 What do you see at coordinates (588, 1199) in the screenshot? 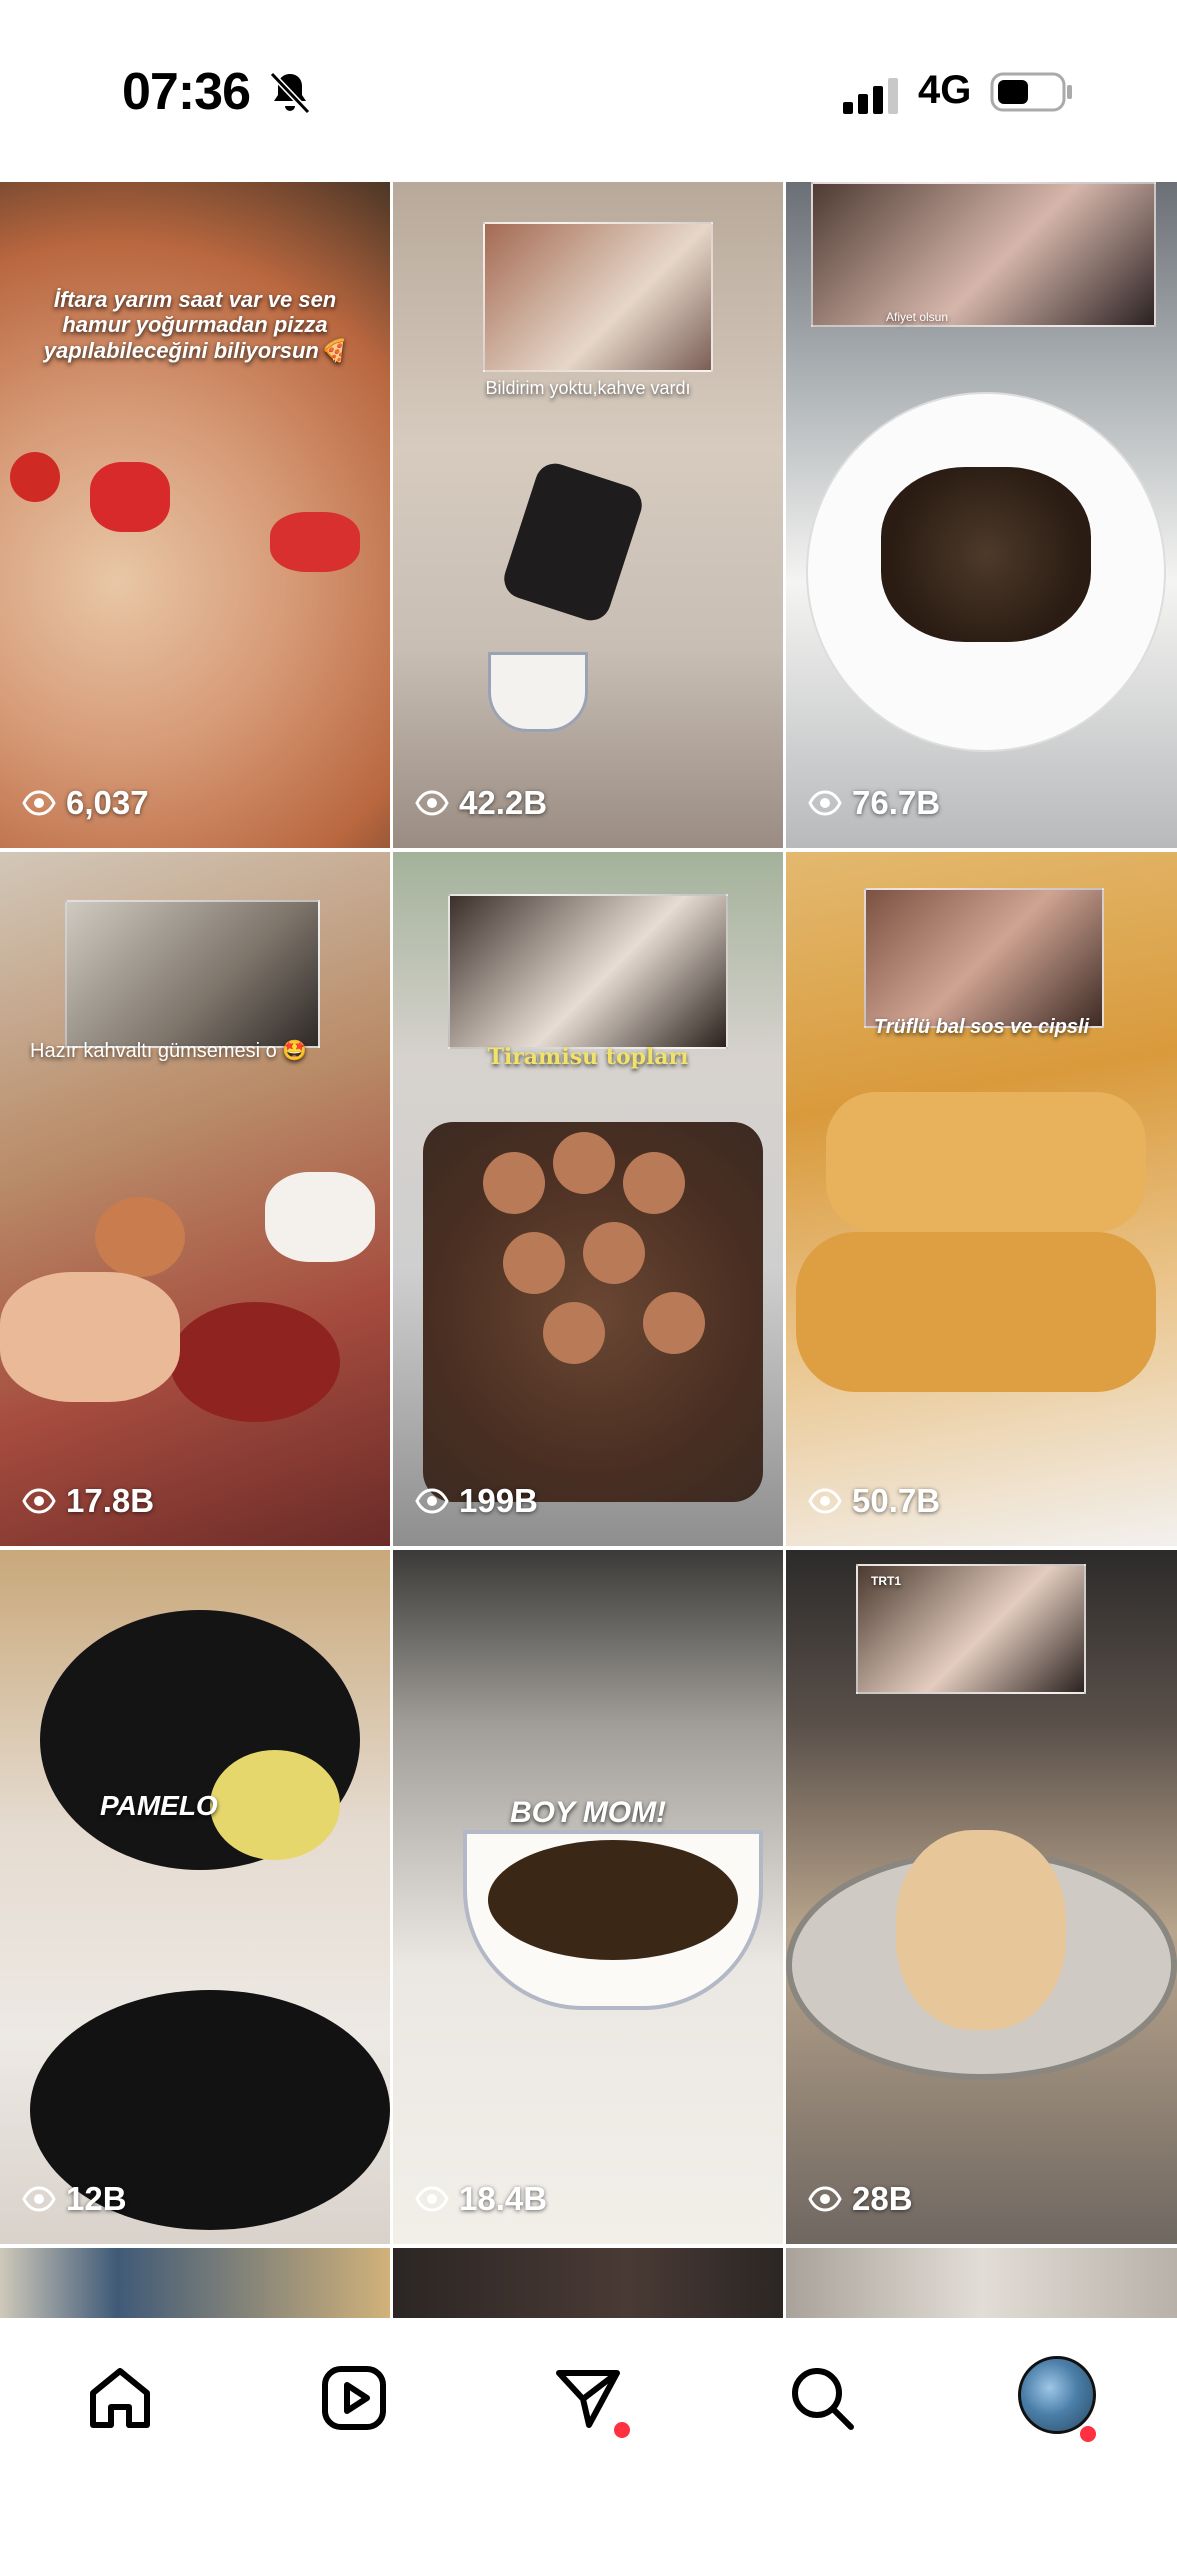
I see `grid-tile: Tiramisu topları 199B` at bounding box center [588, 1199].